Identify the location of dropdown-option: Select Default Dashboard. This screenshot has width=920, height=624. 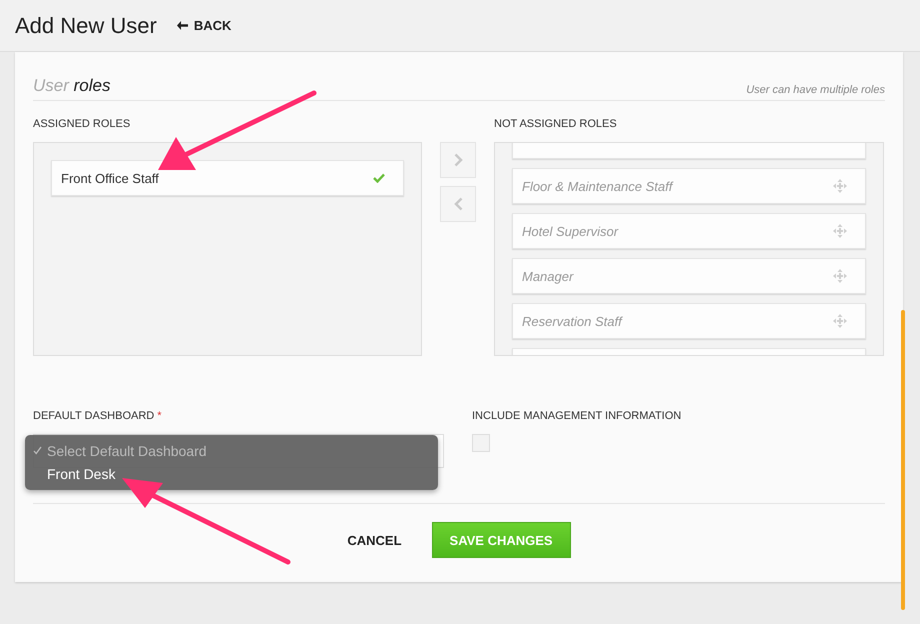
(231, 450).